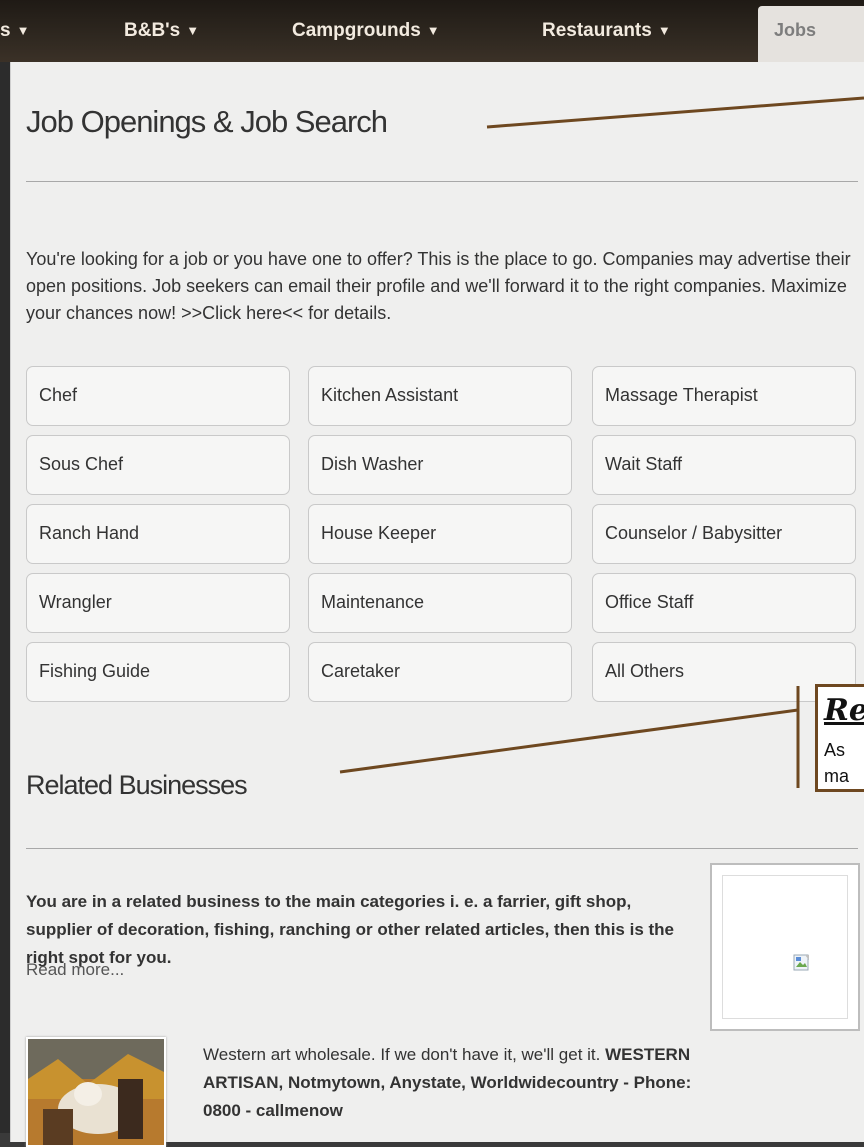  What do you see at coordinates (158, 603) in the screenshot?
I see `job-category-button: Wrangler` at bounding box center [158, 603].